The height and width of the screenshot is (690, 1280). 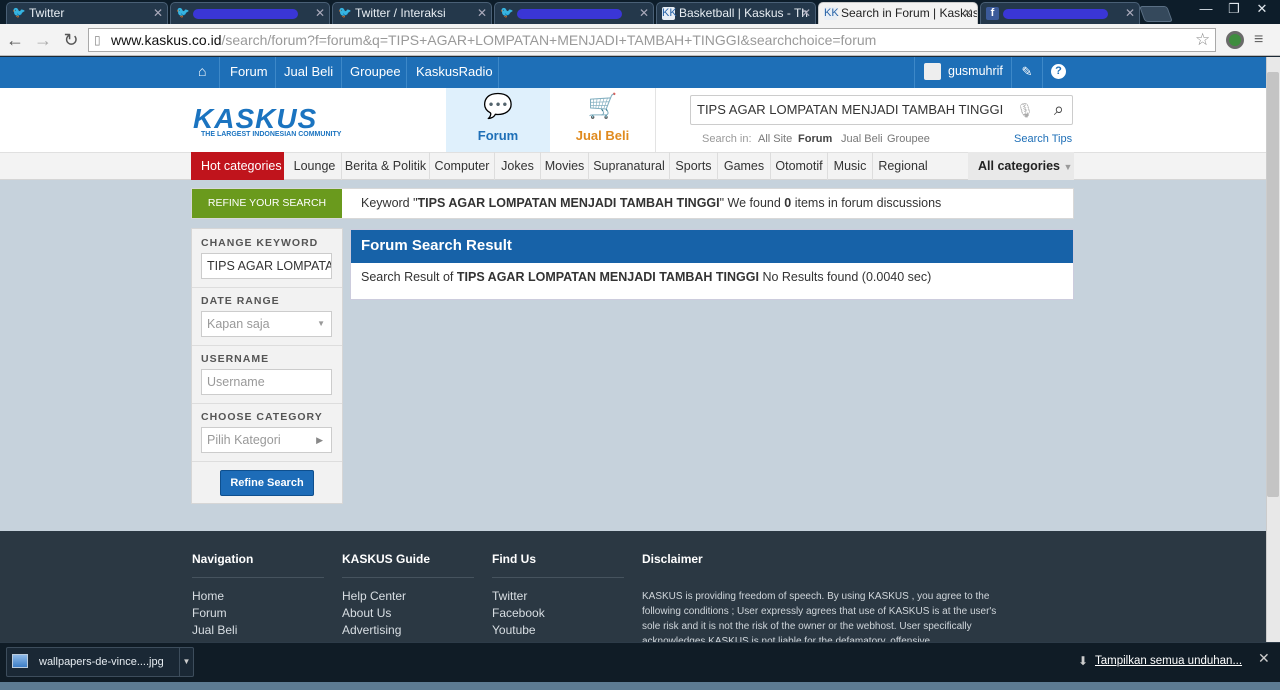 I want to click on scrollbar-thumb, so click(x=1273, y=284).